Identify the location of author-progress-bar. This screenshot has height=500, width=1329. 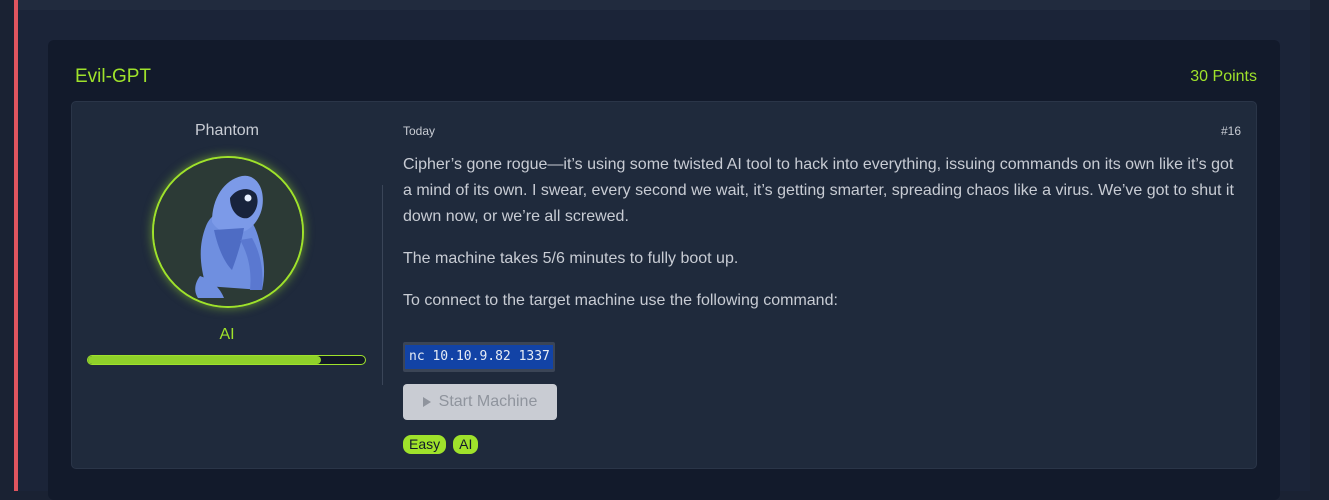
(226, 360).